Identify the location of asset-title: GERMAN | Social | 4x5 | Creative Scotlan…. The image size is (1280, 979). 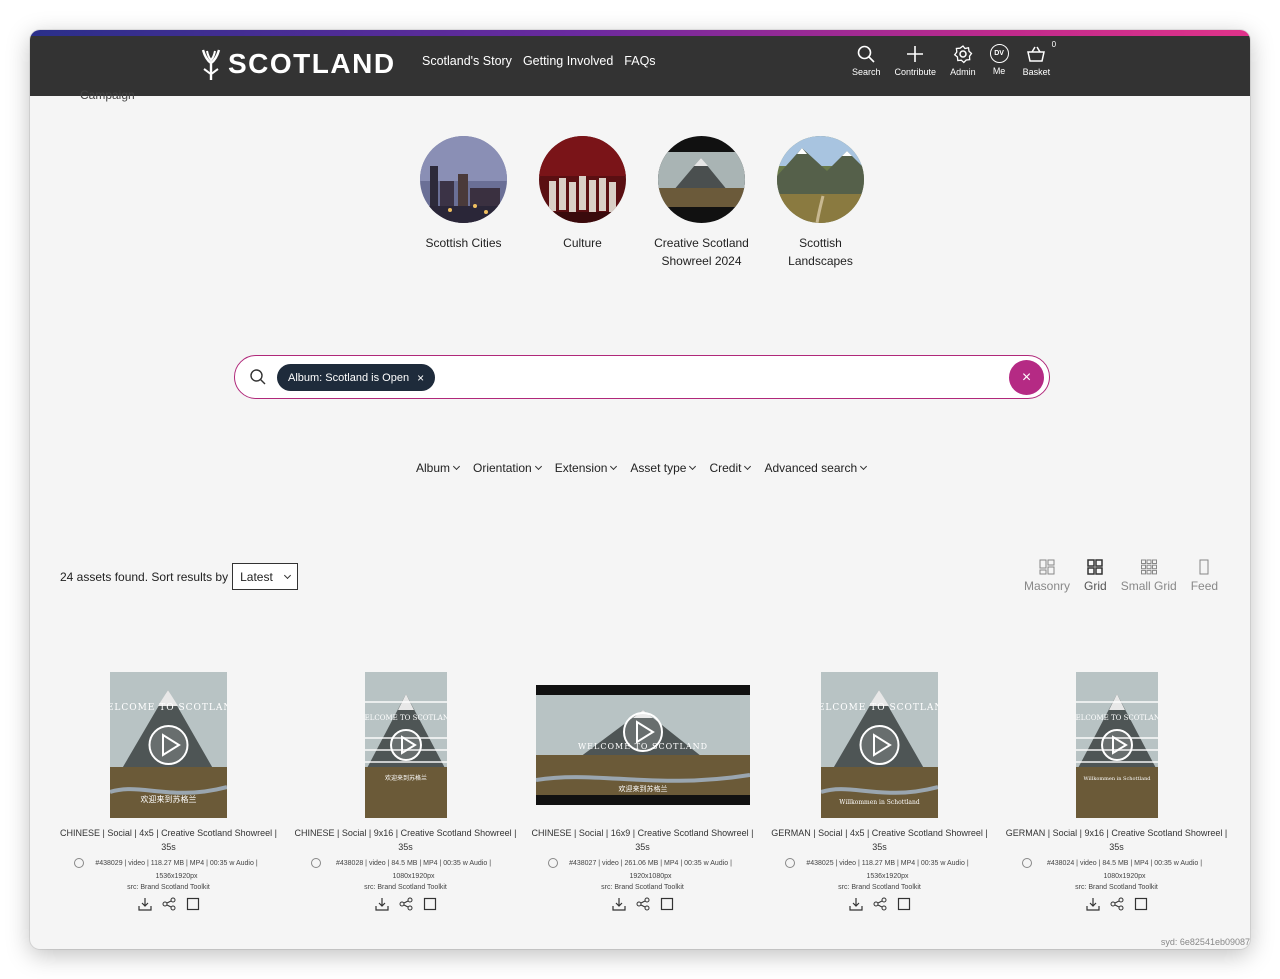
(879, 840).